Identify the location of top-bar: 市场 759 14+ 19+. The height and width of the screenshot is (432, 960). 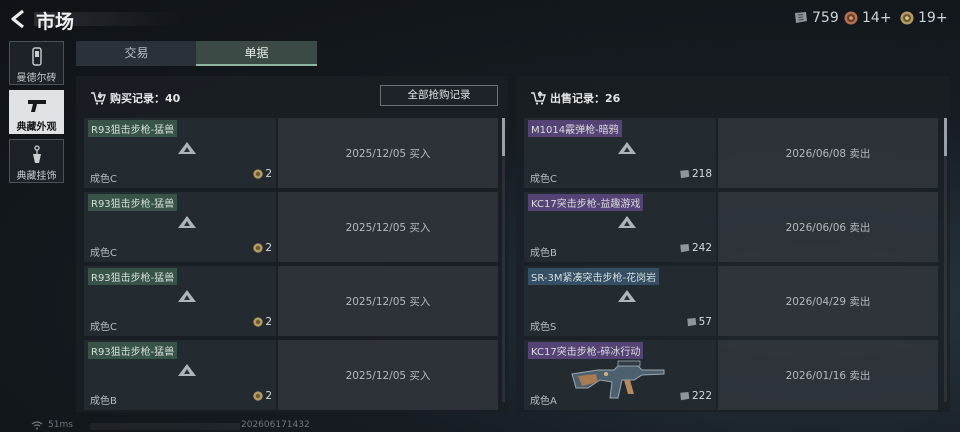
(480, 19).